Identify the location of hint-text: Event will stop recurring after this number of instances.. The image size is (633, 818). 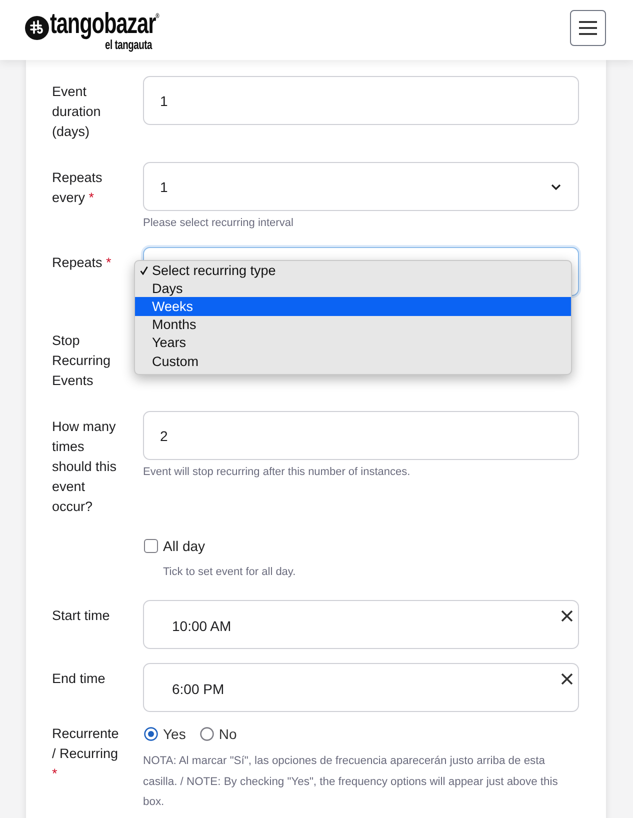
(277, 472).